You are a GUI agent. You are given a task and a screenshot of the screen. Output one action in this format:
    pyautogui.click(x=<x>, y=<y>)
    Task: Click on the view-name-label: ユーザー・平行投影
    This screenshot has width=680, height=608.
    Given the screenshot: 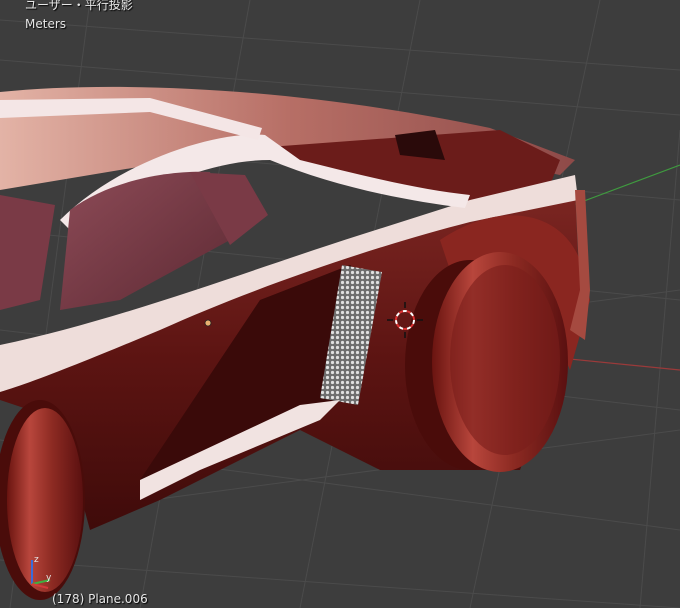 What is the action you would take?
    pyautogui.click(x=79, y=6)
    